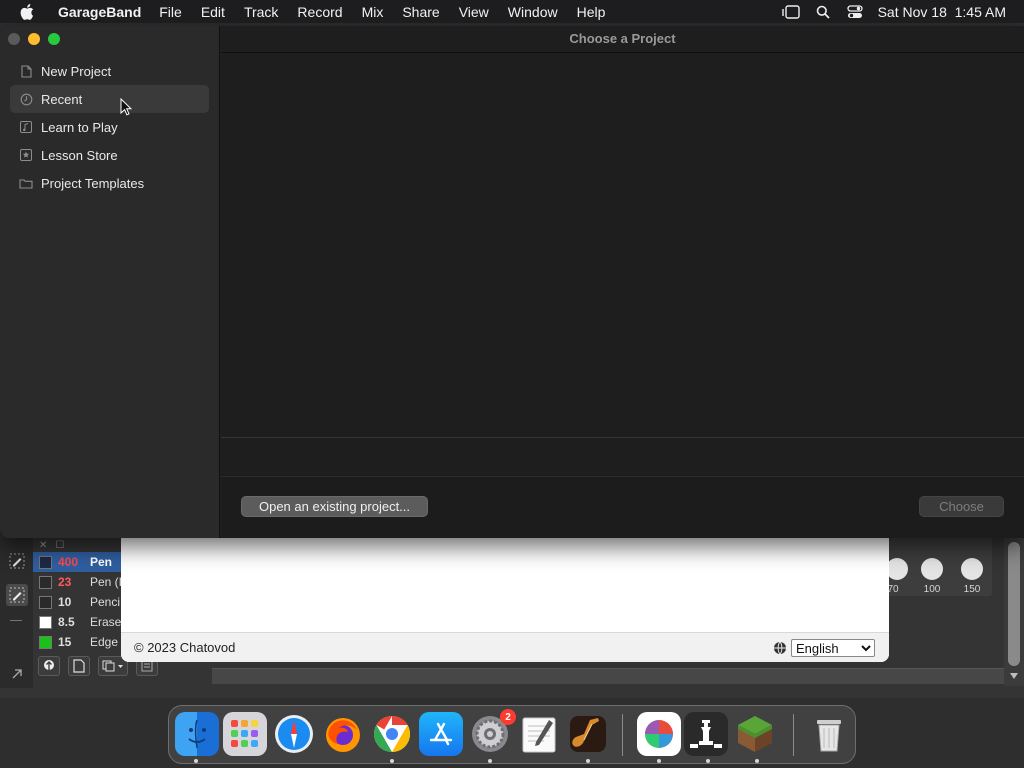 The image size is (1024, 768). I want to click on language-select: English, so click(833, 648).